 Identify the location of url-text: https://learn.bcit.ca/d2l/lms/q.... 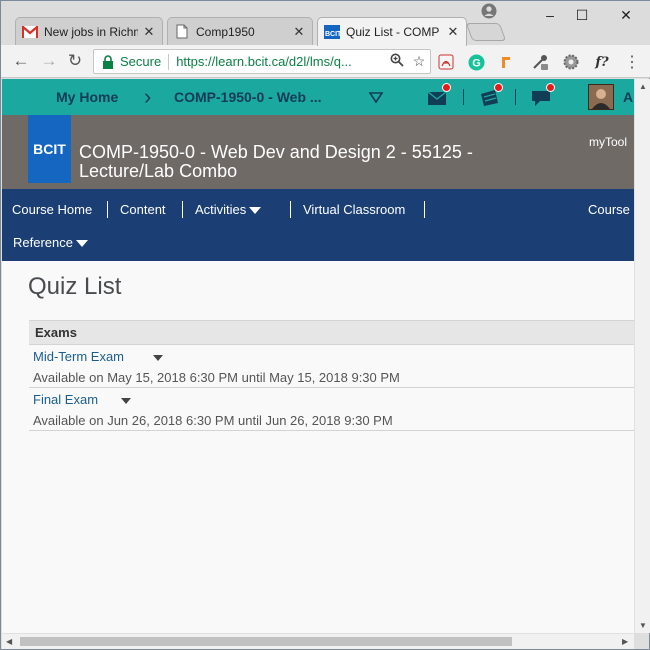
(281, 61).